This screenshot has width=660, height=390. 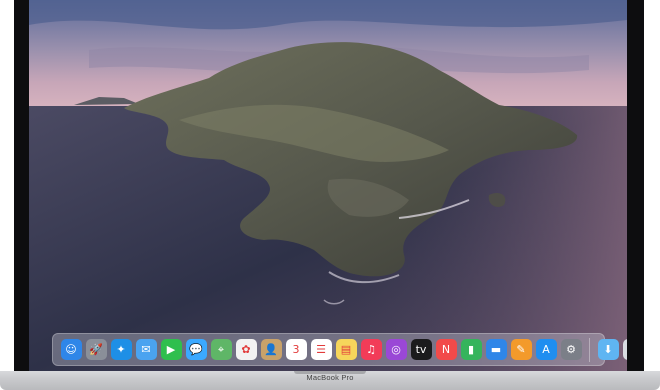 What do you see at coordinates (196, 349) in the screenshot?
I see `messages-icon: 💬` at bounding box center [196, 349].